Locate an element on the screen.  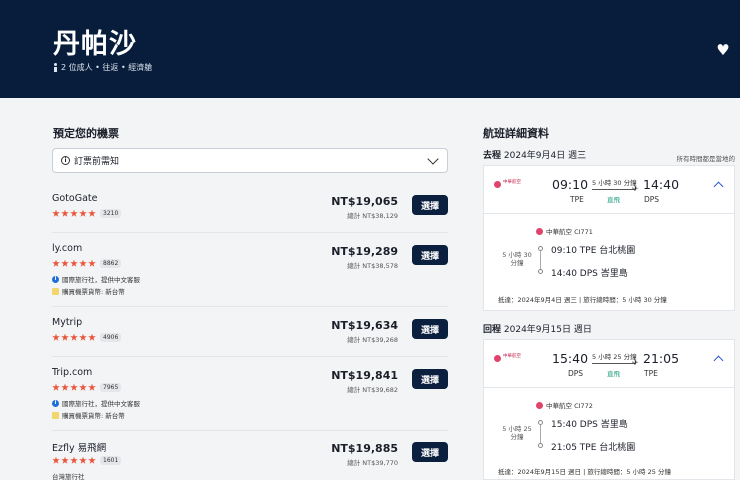
agent-name: Trip.com is located at coordinates (72, 372).